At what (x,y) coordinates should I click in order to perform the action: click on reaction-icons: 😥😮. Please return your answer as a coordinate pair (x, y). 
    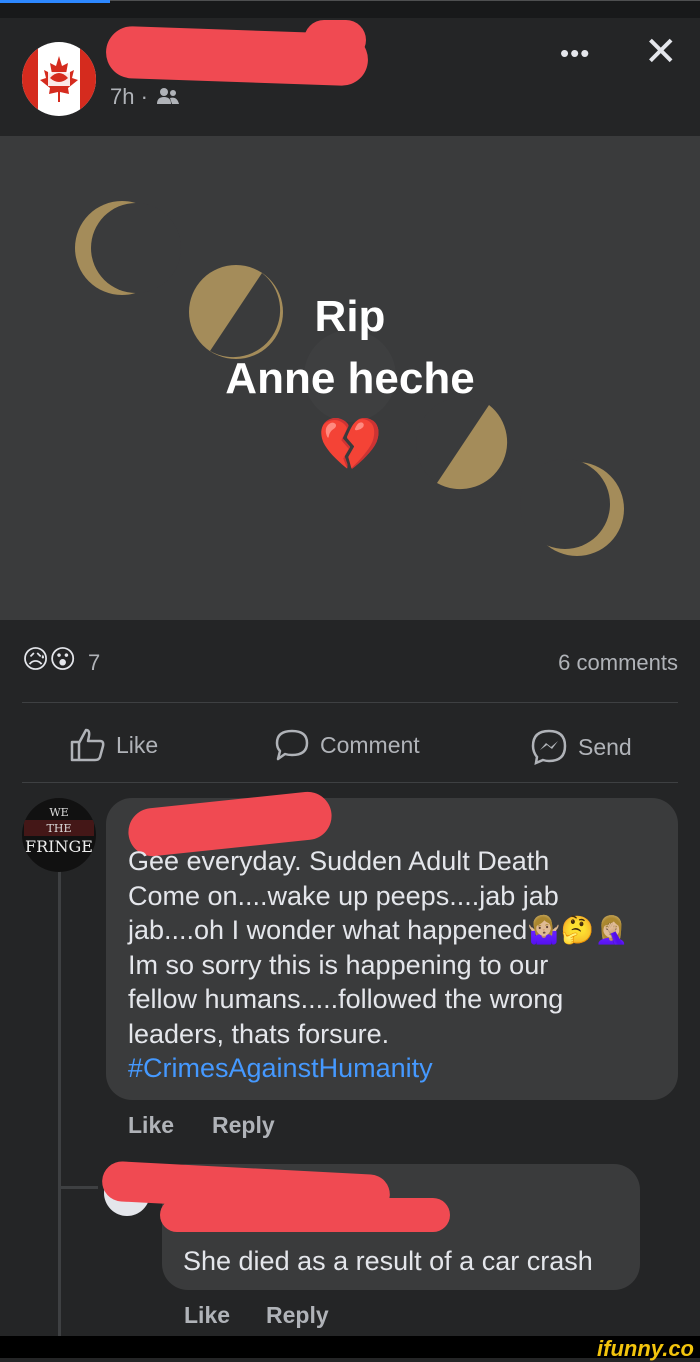
    Looking at the image, I should click on (49, 659).